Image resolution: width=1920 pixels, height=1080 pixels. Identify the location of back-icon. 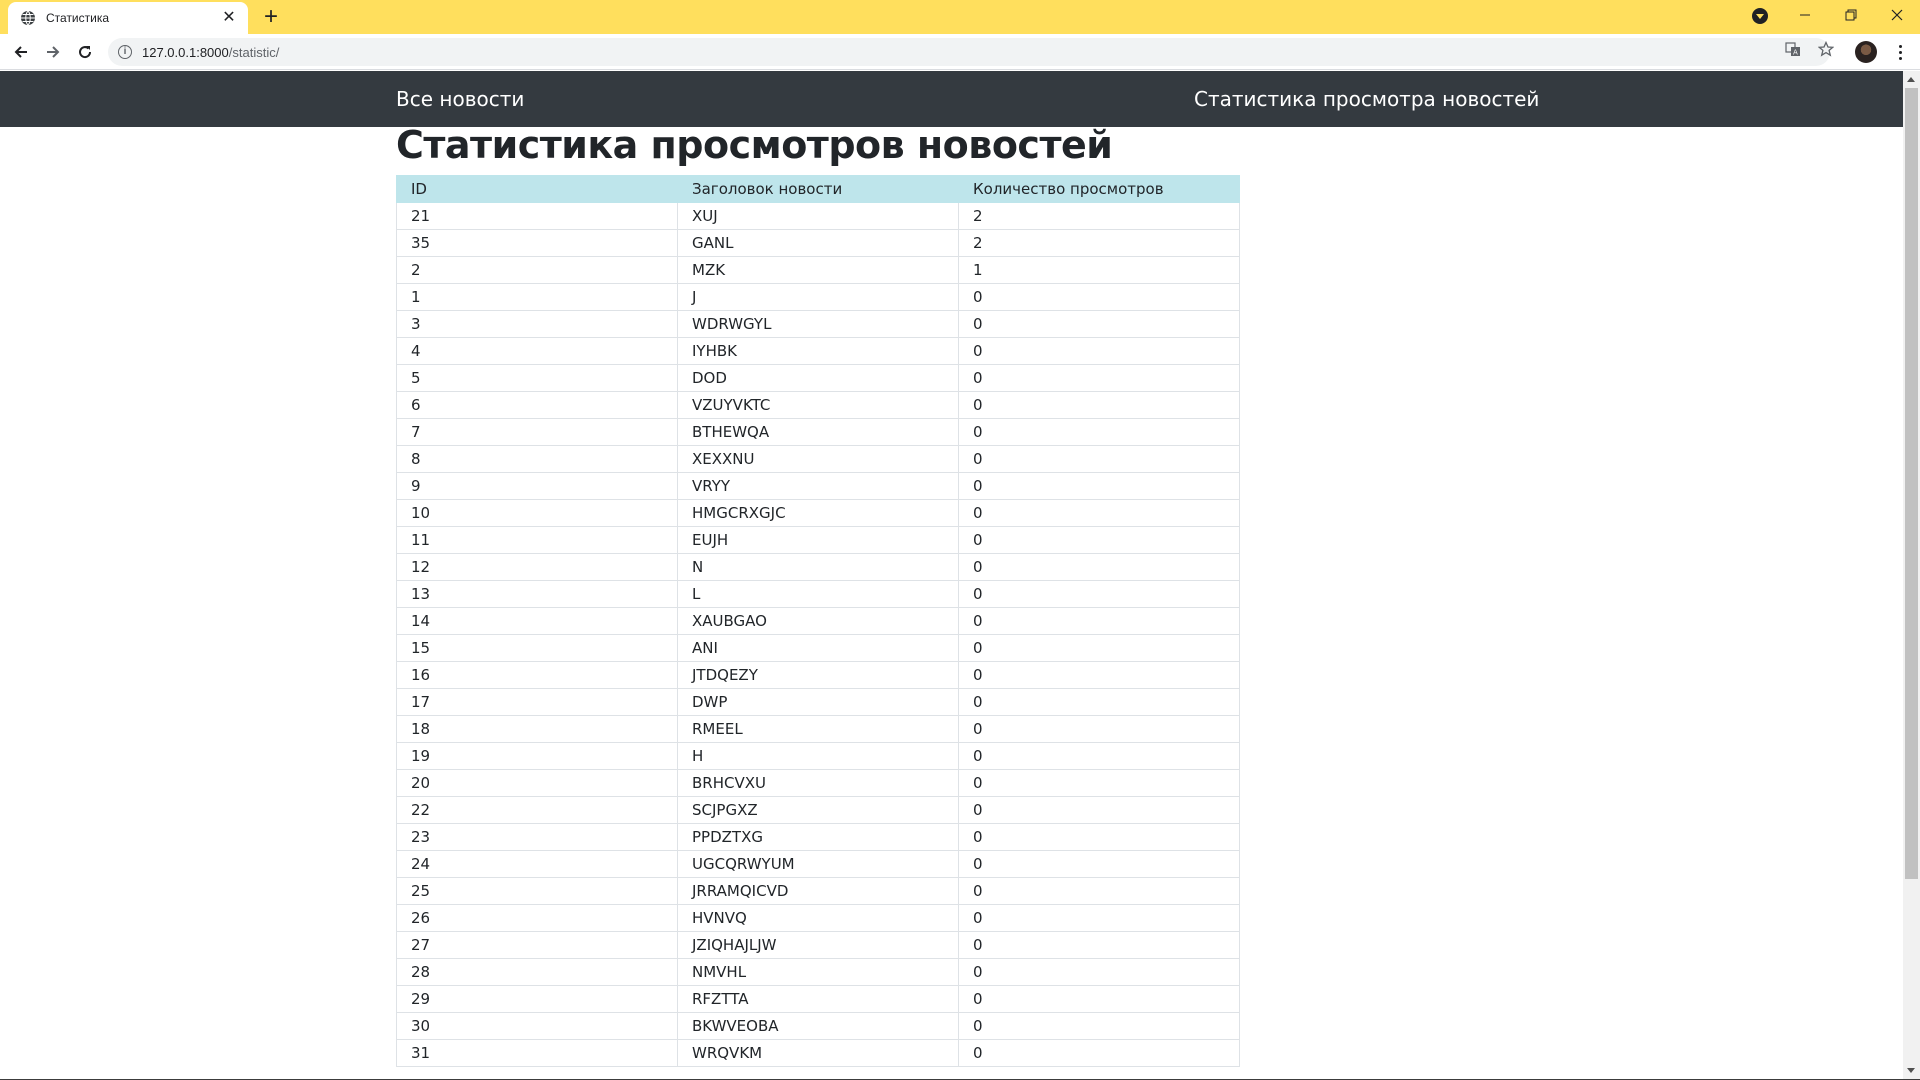
(20, 52).